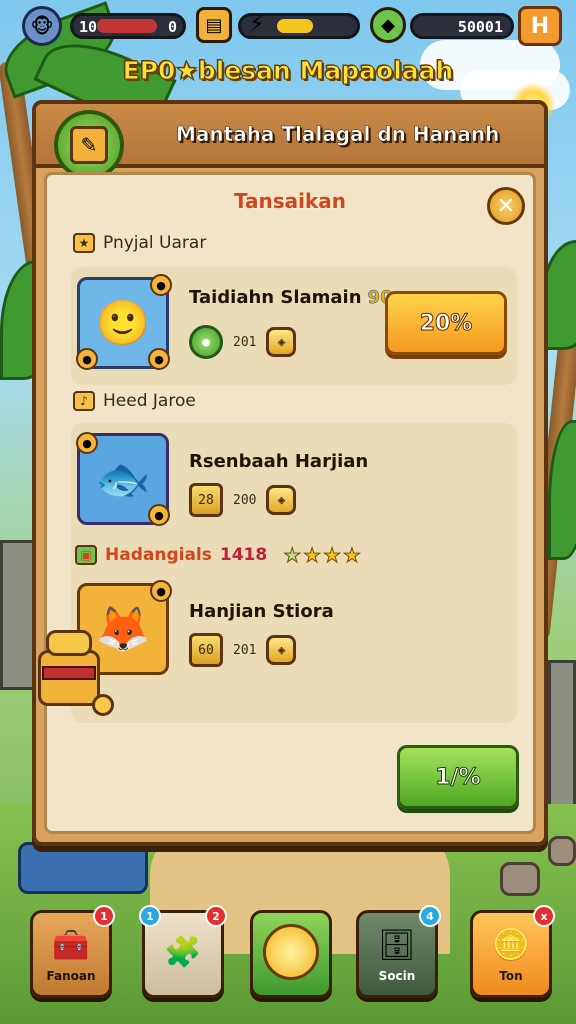 This screenshot has width=576, height=1024. I want to click on energy-bar: ⚡, so click(299, 25).